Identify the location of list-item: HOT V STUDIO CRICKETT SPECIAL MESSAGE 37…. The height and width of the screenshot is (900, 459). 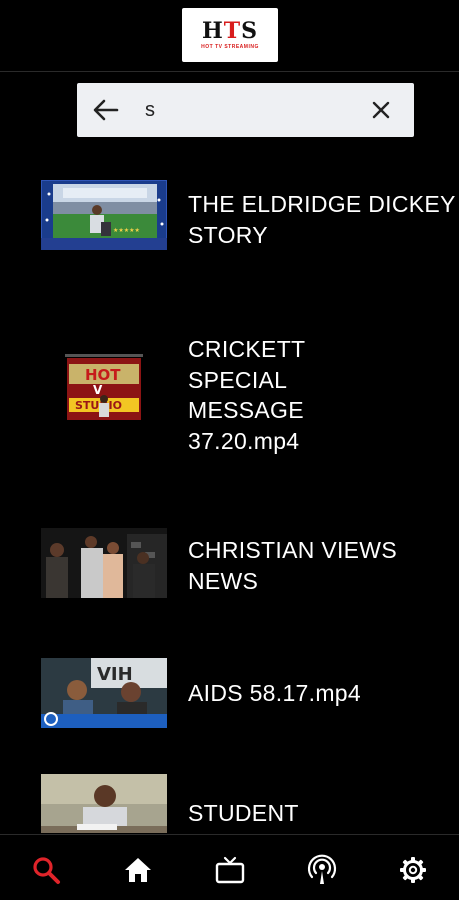
(229, 394).